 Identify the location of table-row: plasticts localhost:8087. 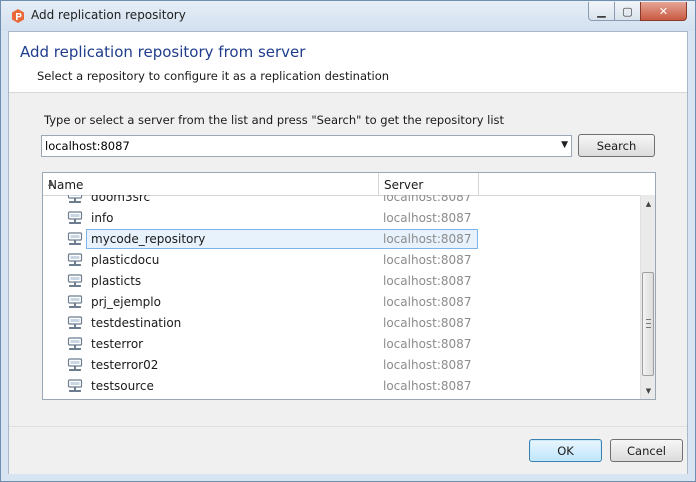
(342, 281).